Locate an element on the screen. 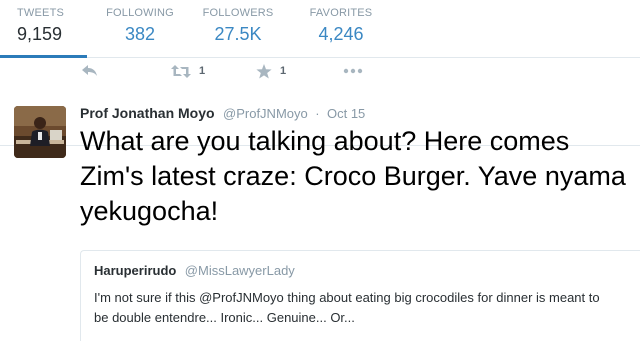 The image size is (640, 341). more-options-button is located at coordinates (353, 71).